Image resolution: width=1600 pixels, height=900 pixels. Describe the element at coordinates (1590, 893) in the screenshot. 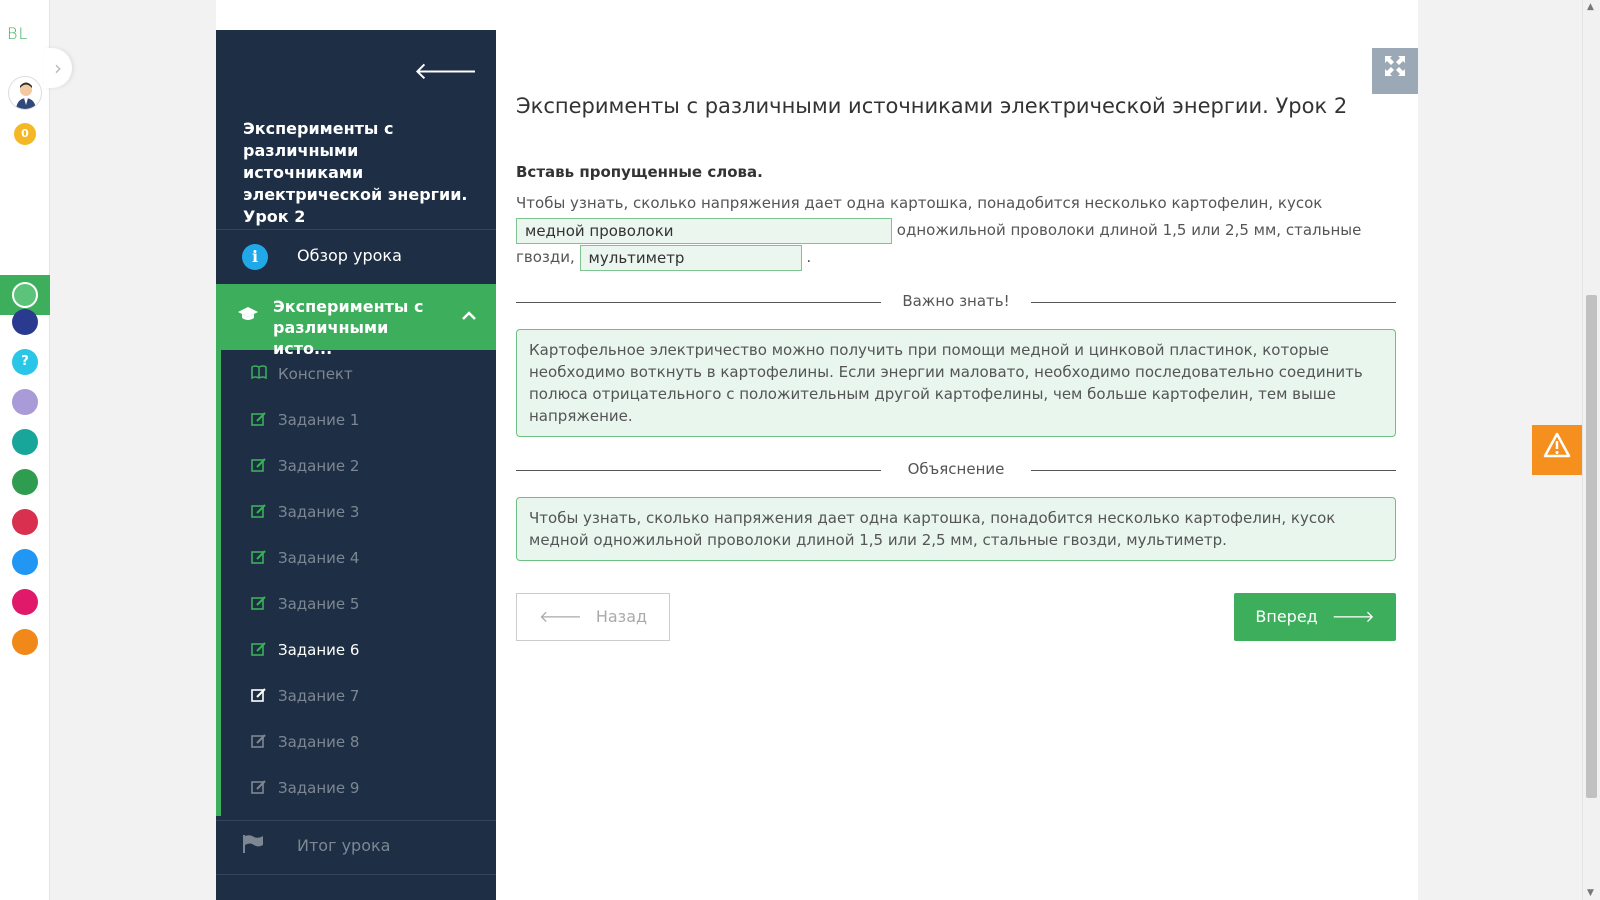

I see `scroll-down-icon: ▼` at that location.